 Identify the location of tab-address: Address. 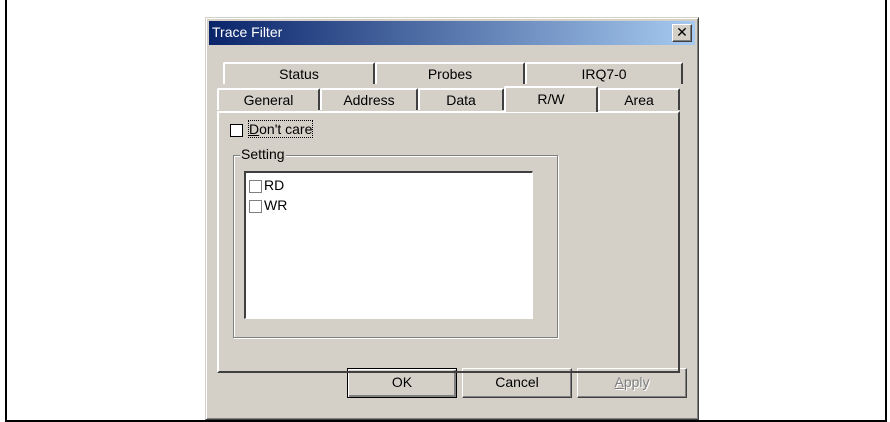
(369, 99).